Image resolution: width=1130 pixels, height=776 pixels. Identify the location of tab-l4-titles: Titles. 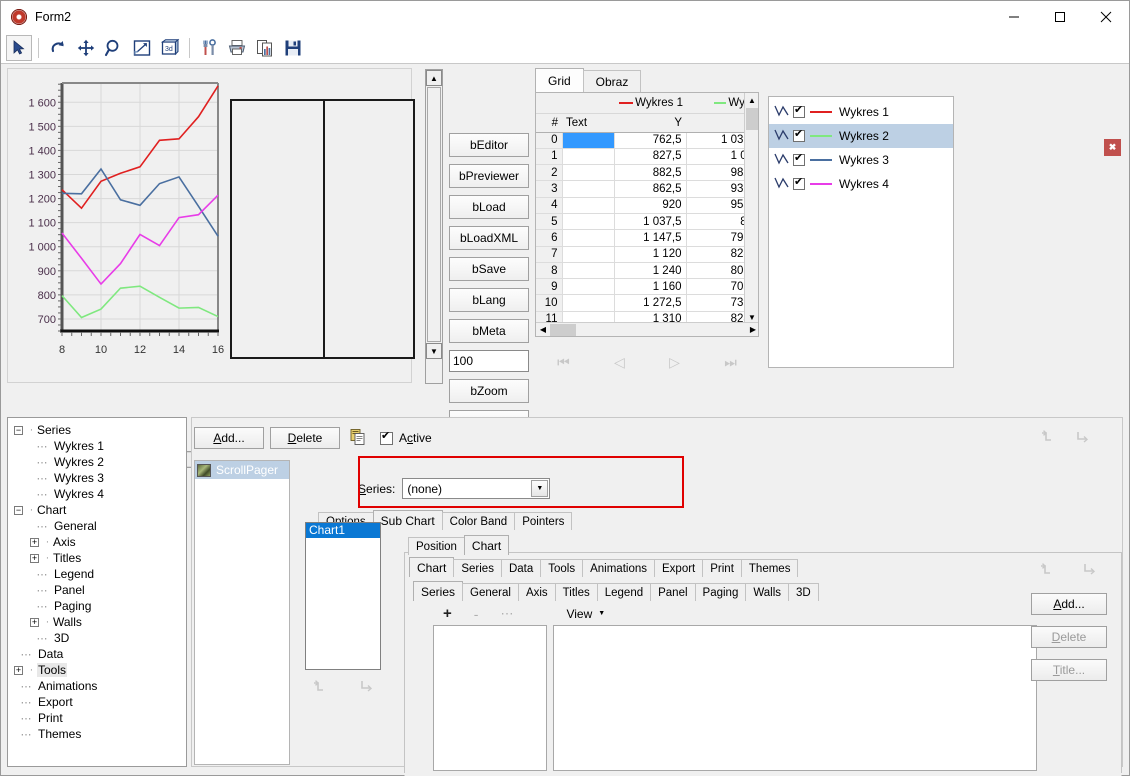
(576, 592).